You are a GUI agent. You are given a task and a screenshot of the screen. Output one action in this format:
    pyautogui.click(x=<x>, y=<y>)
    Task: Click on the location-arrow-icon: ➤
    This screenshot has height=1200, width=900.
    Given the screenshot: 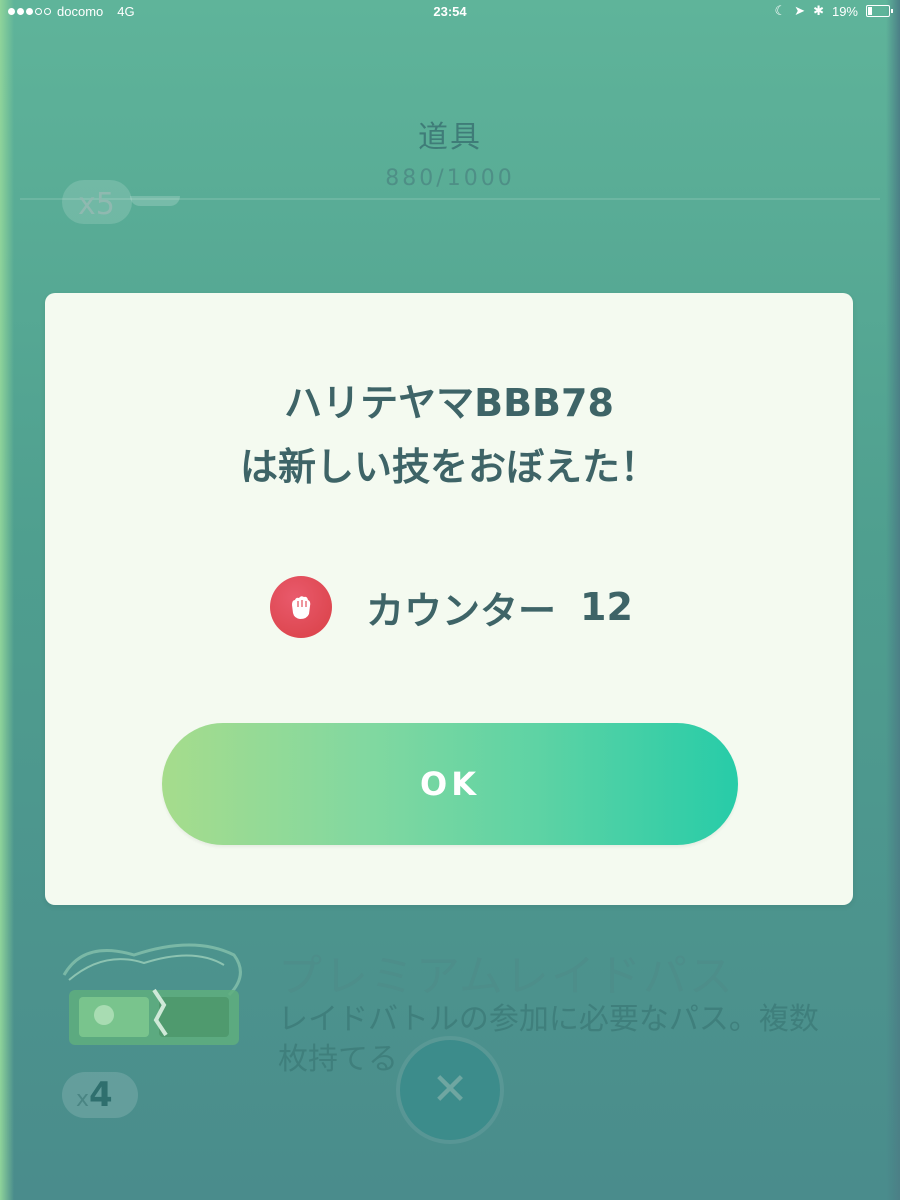 What is the action you would take?
    pyautogui.click(x=800, y=10)
    